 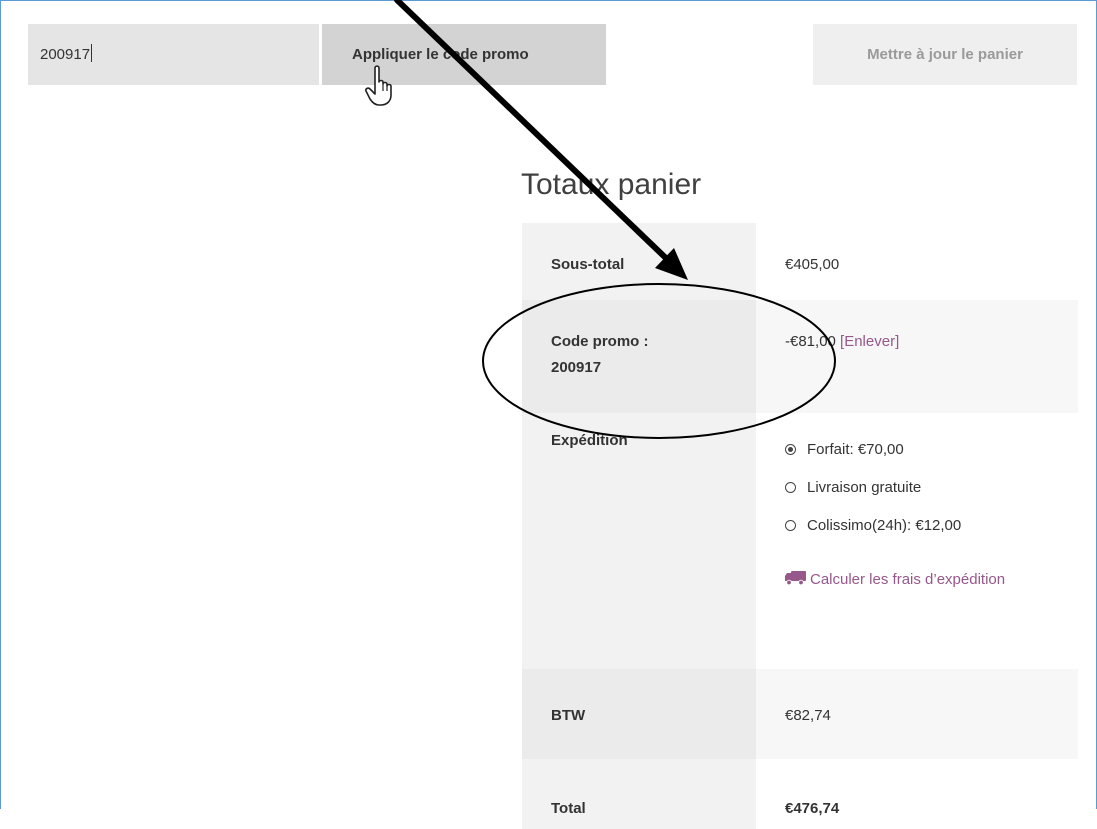 What do you see at coordinates (855, 449) in the screenshot?
I see `shipping-option-label: Forfait: €70,00` at bounding box center [855, 449].